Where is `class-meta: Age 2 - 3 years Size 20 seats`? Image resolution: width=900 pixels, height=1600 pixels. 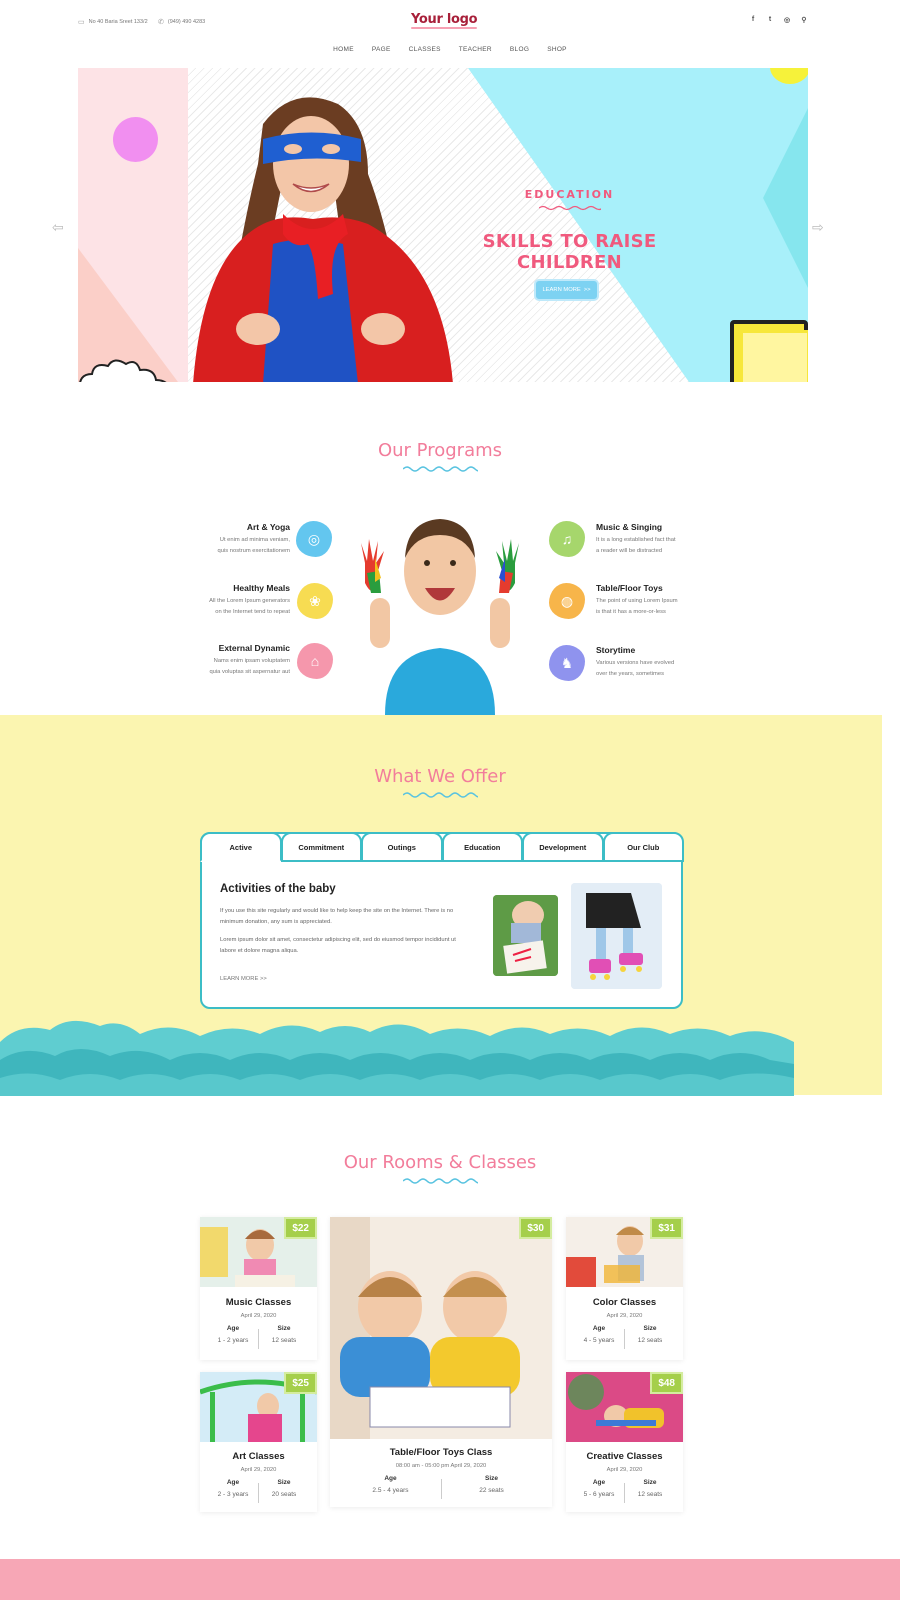
class-meta: Age 2 - 3 years Size 20 seats is located at coordinates (258, 1493).